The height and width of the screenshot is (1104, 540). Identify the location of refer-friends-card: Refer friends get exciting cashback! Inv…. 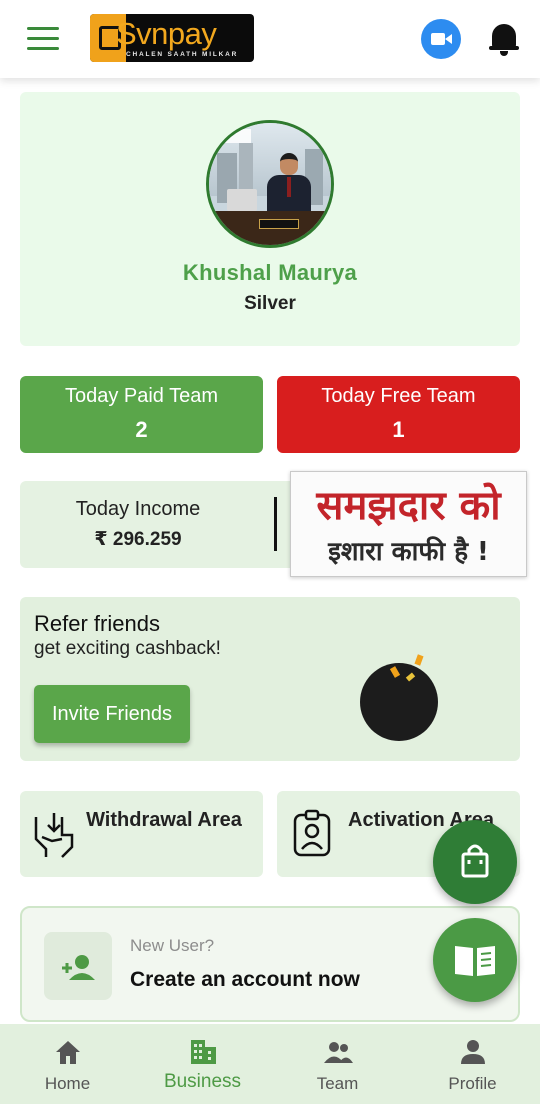
(270, 679).